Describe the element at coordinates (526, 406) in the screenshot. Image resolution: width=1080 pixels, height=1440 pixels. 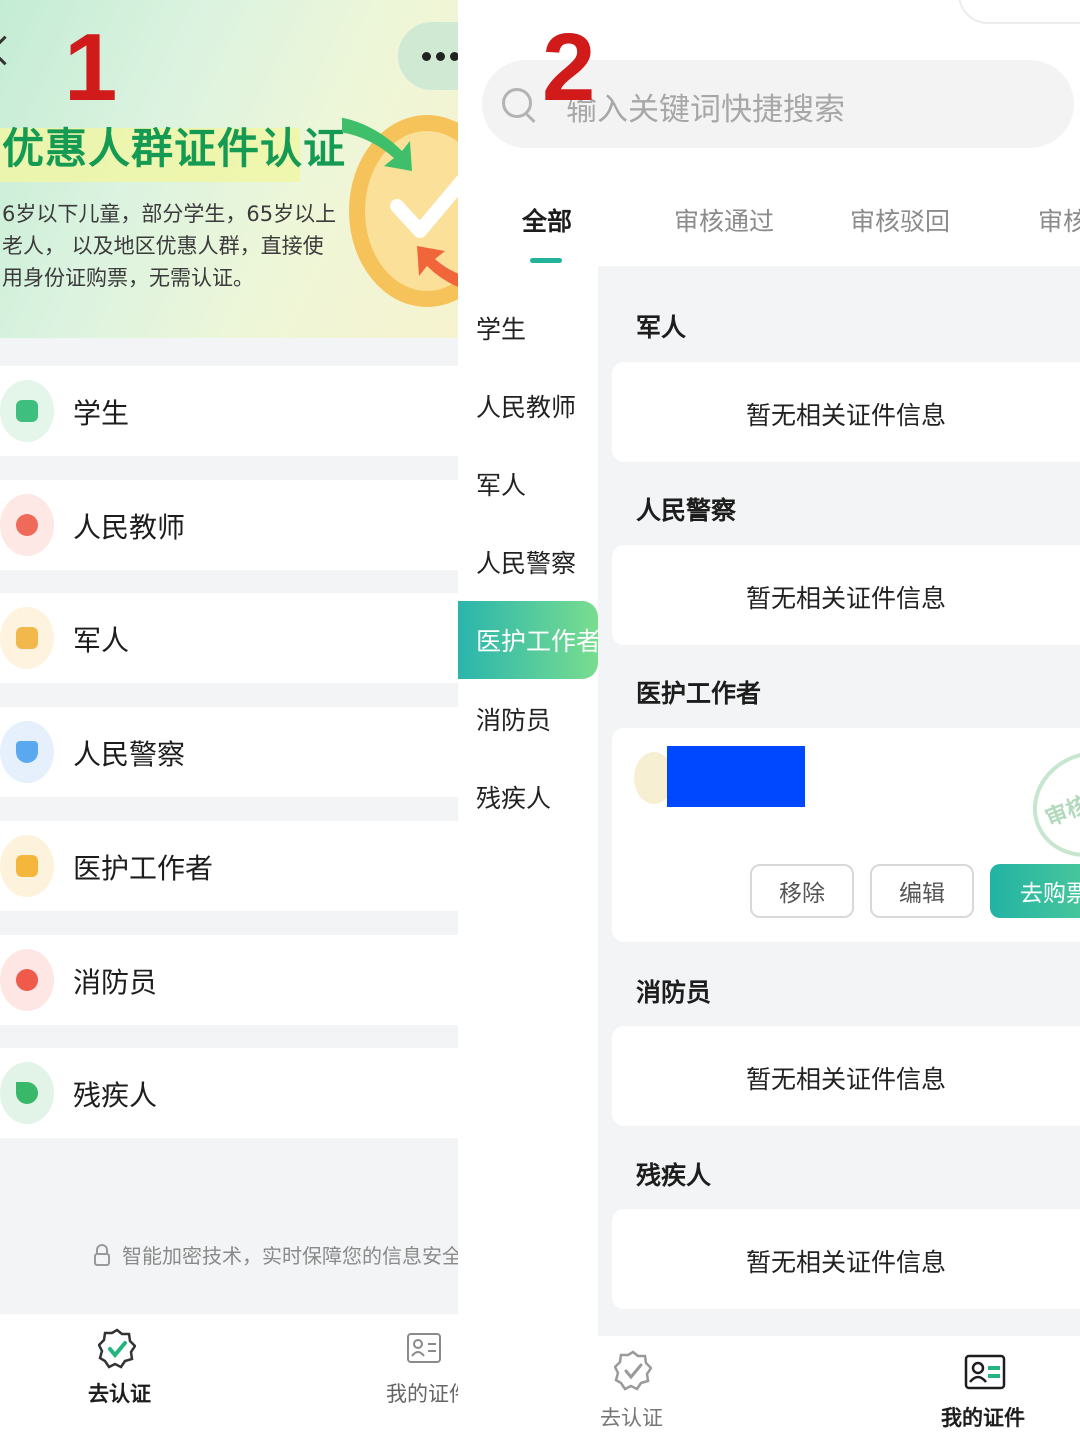
I see `sidebar-item-teacher: 人民教师` at that location.